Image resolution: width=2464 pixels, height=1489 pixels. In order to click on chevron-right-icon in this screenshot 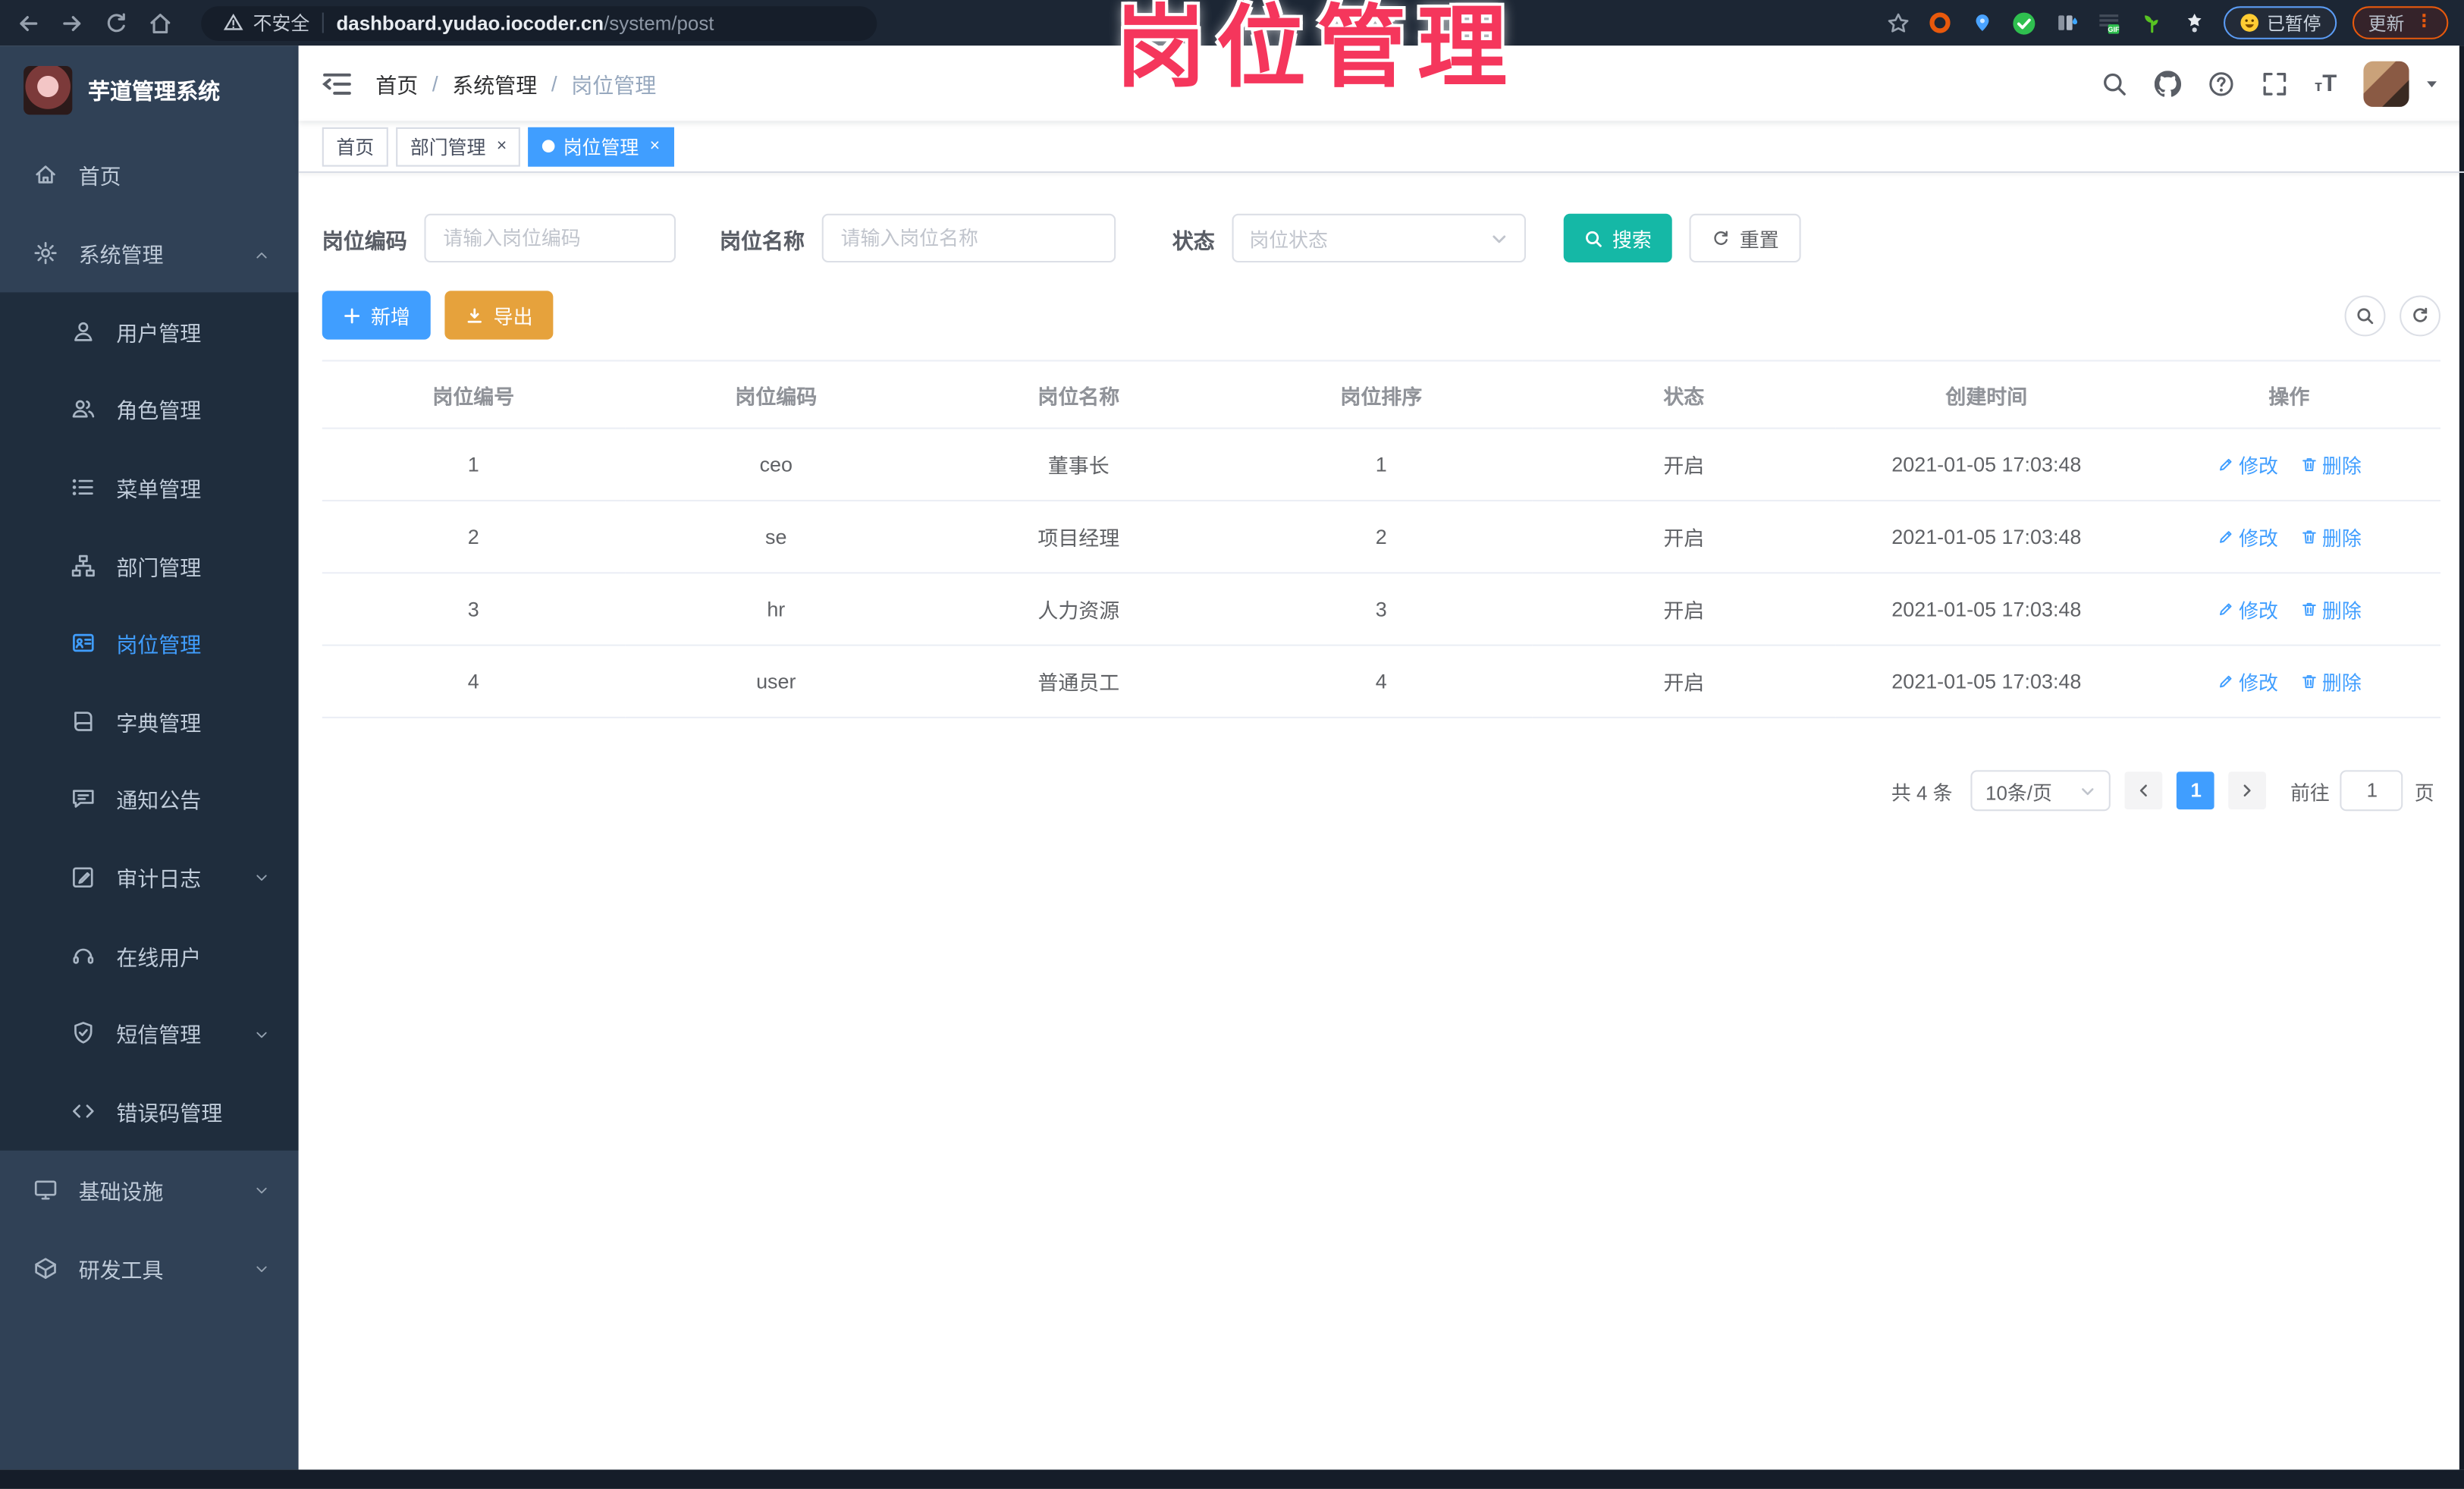, I will do `click(2248, 791)`.